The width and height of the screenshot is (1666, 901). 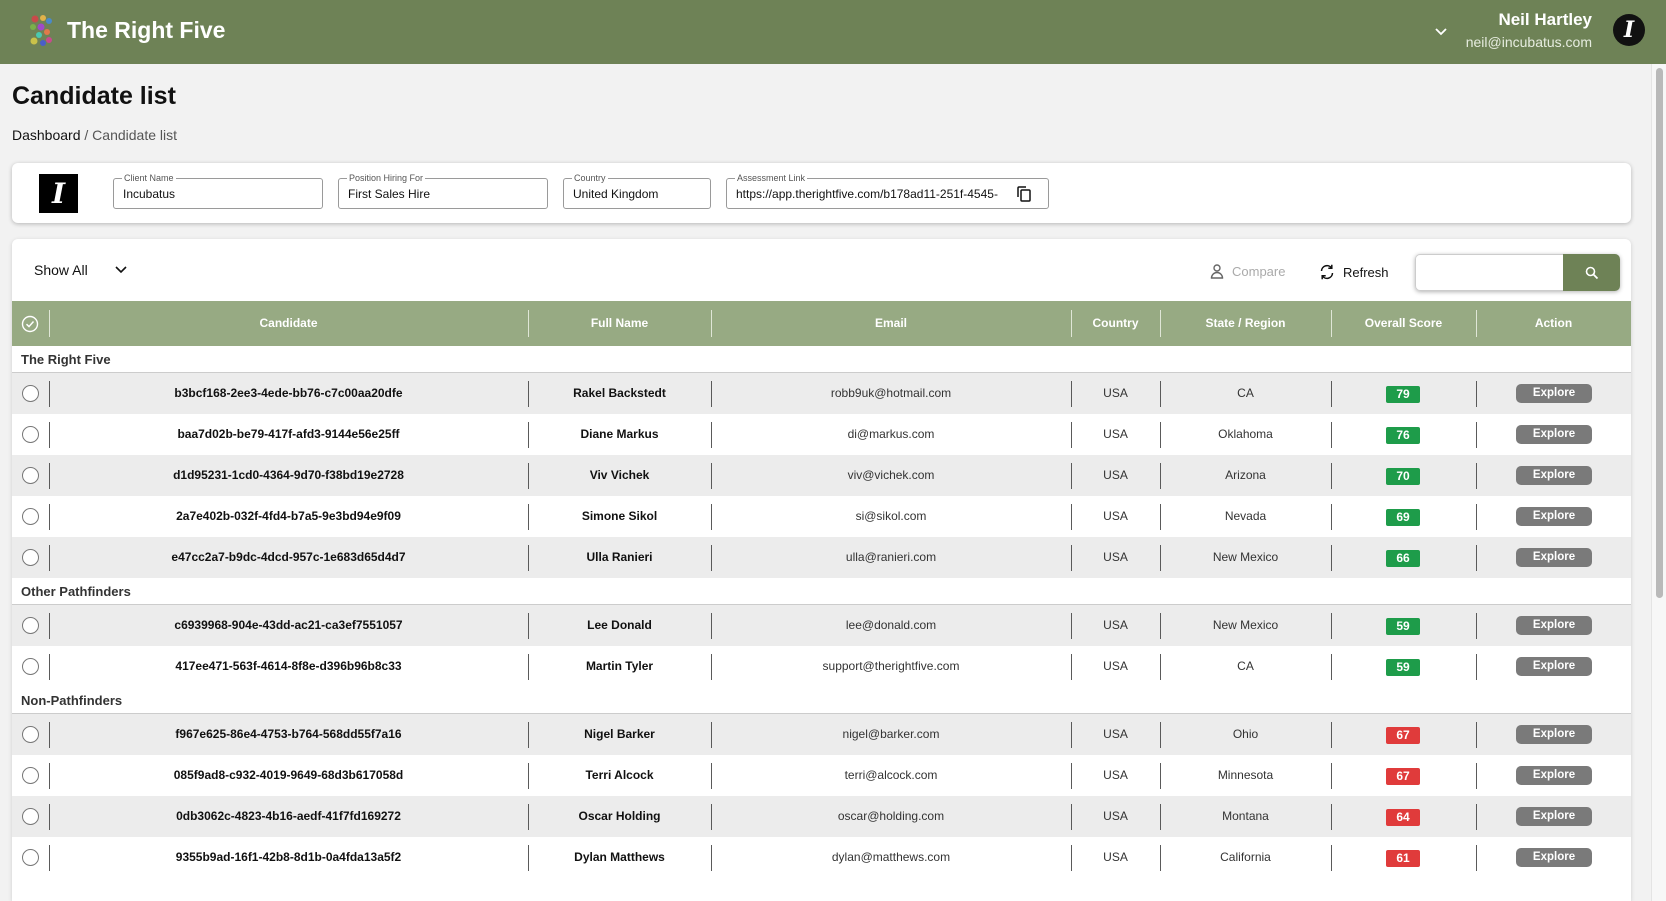 I want to click on copy-icon, so click(x=1024, y=194).